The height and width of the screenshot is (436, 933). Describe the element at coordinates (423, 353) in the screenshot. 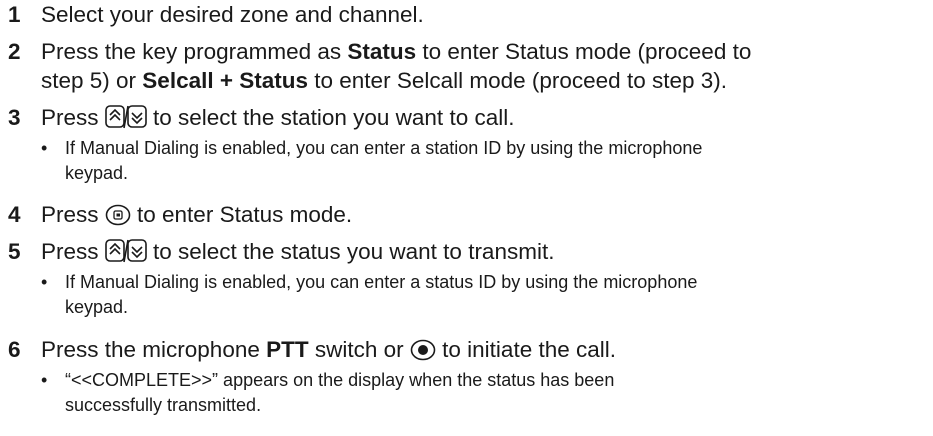

I see `record-button-icon` at that location.